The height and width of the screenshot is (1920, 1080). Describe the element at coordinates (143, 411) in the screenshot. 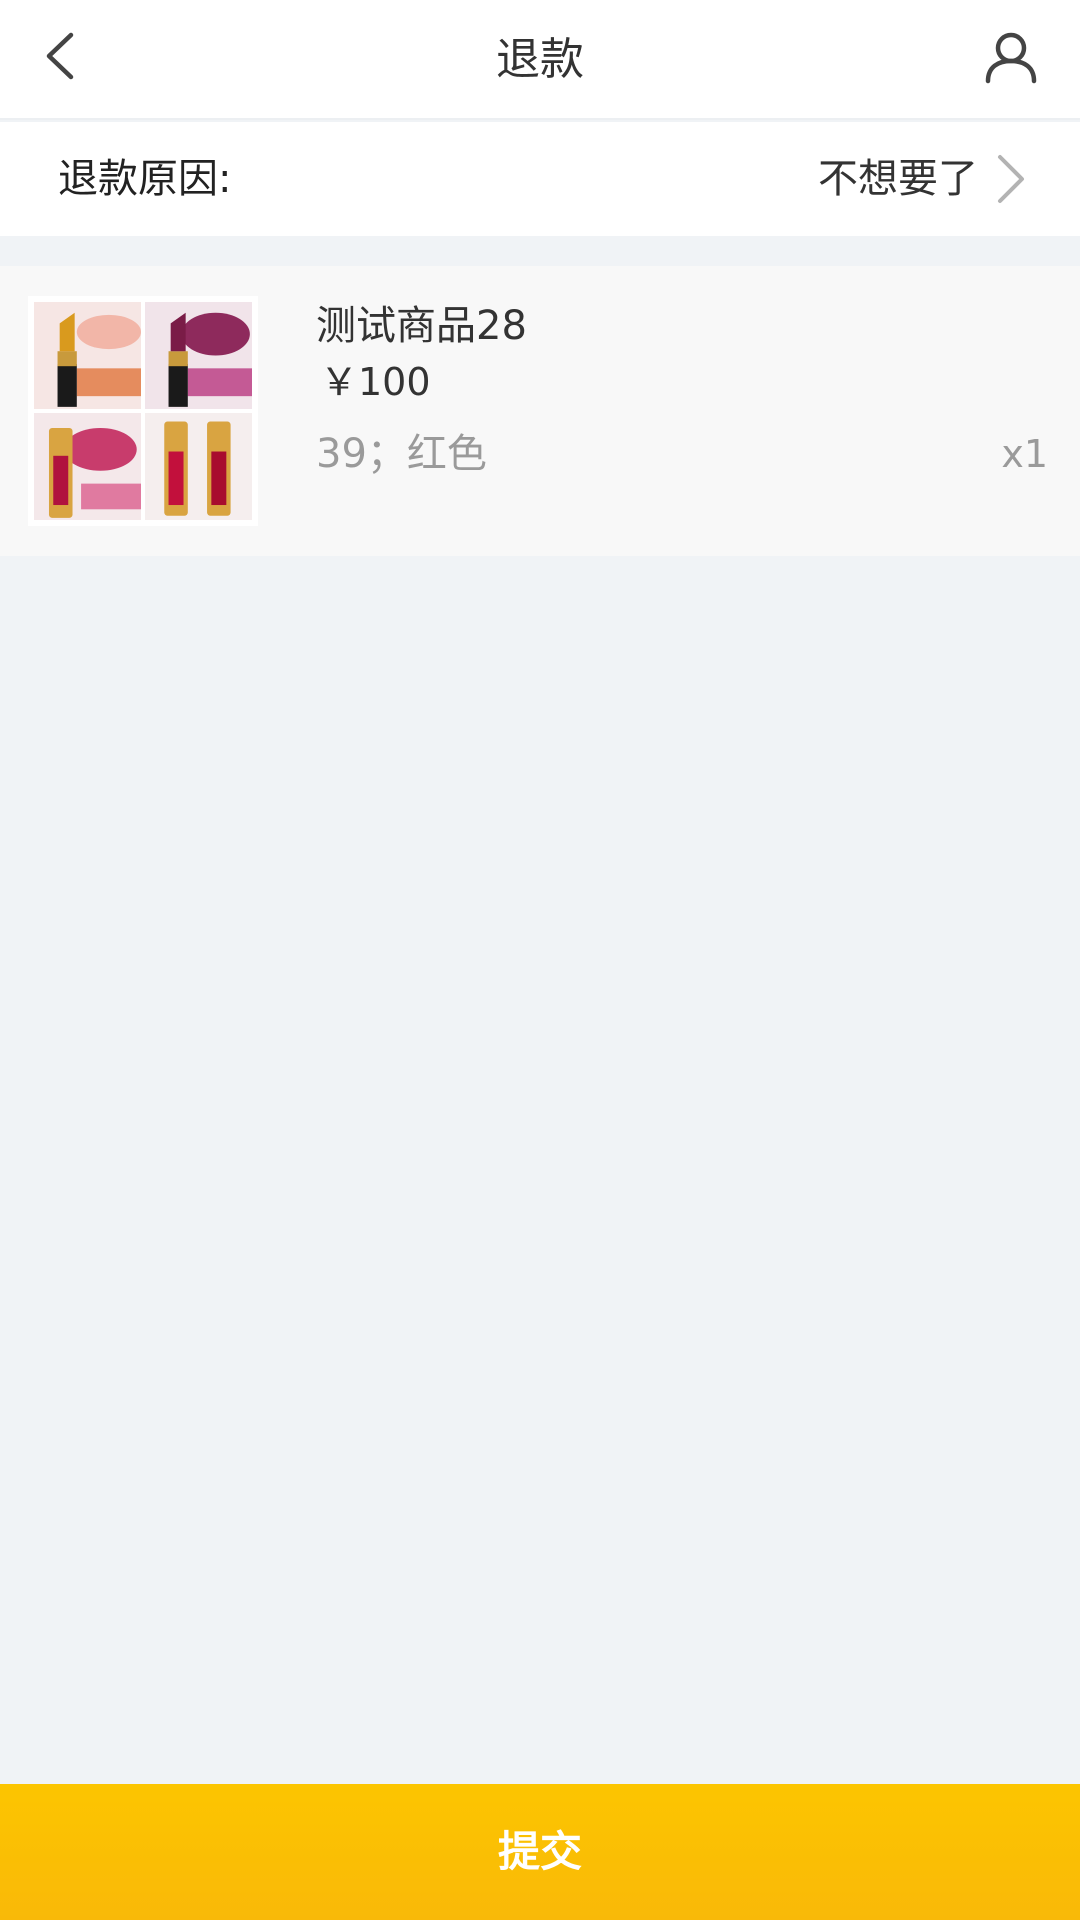

I see `product-image` at that location.